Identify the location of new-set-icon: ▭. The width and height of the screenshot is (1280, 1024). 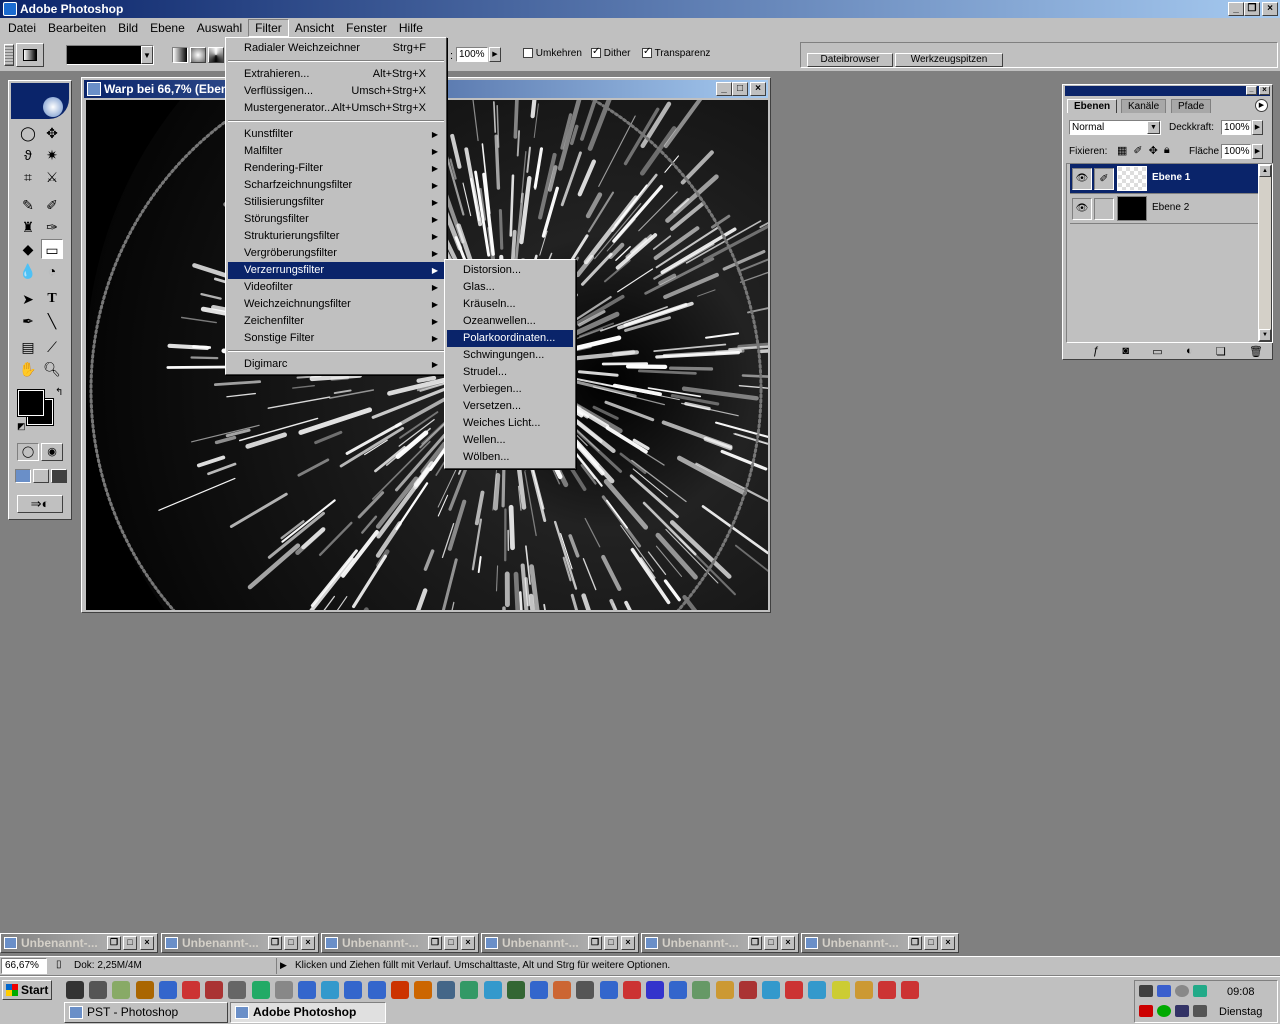
(1157, 352).